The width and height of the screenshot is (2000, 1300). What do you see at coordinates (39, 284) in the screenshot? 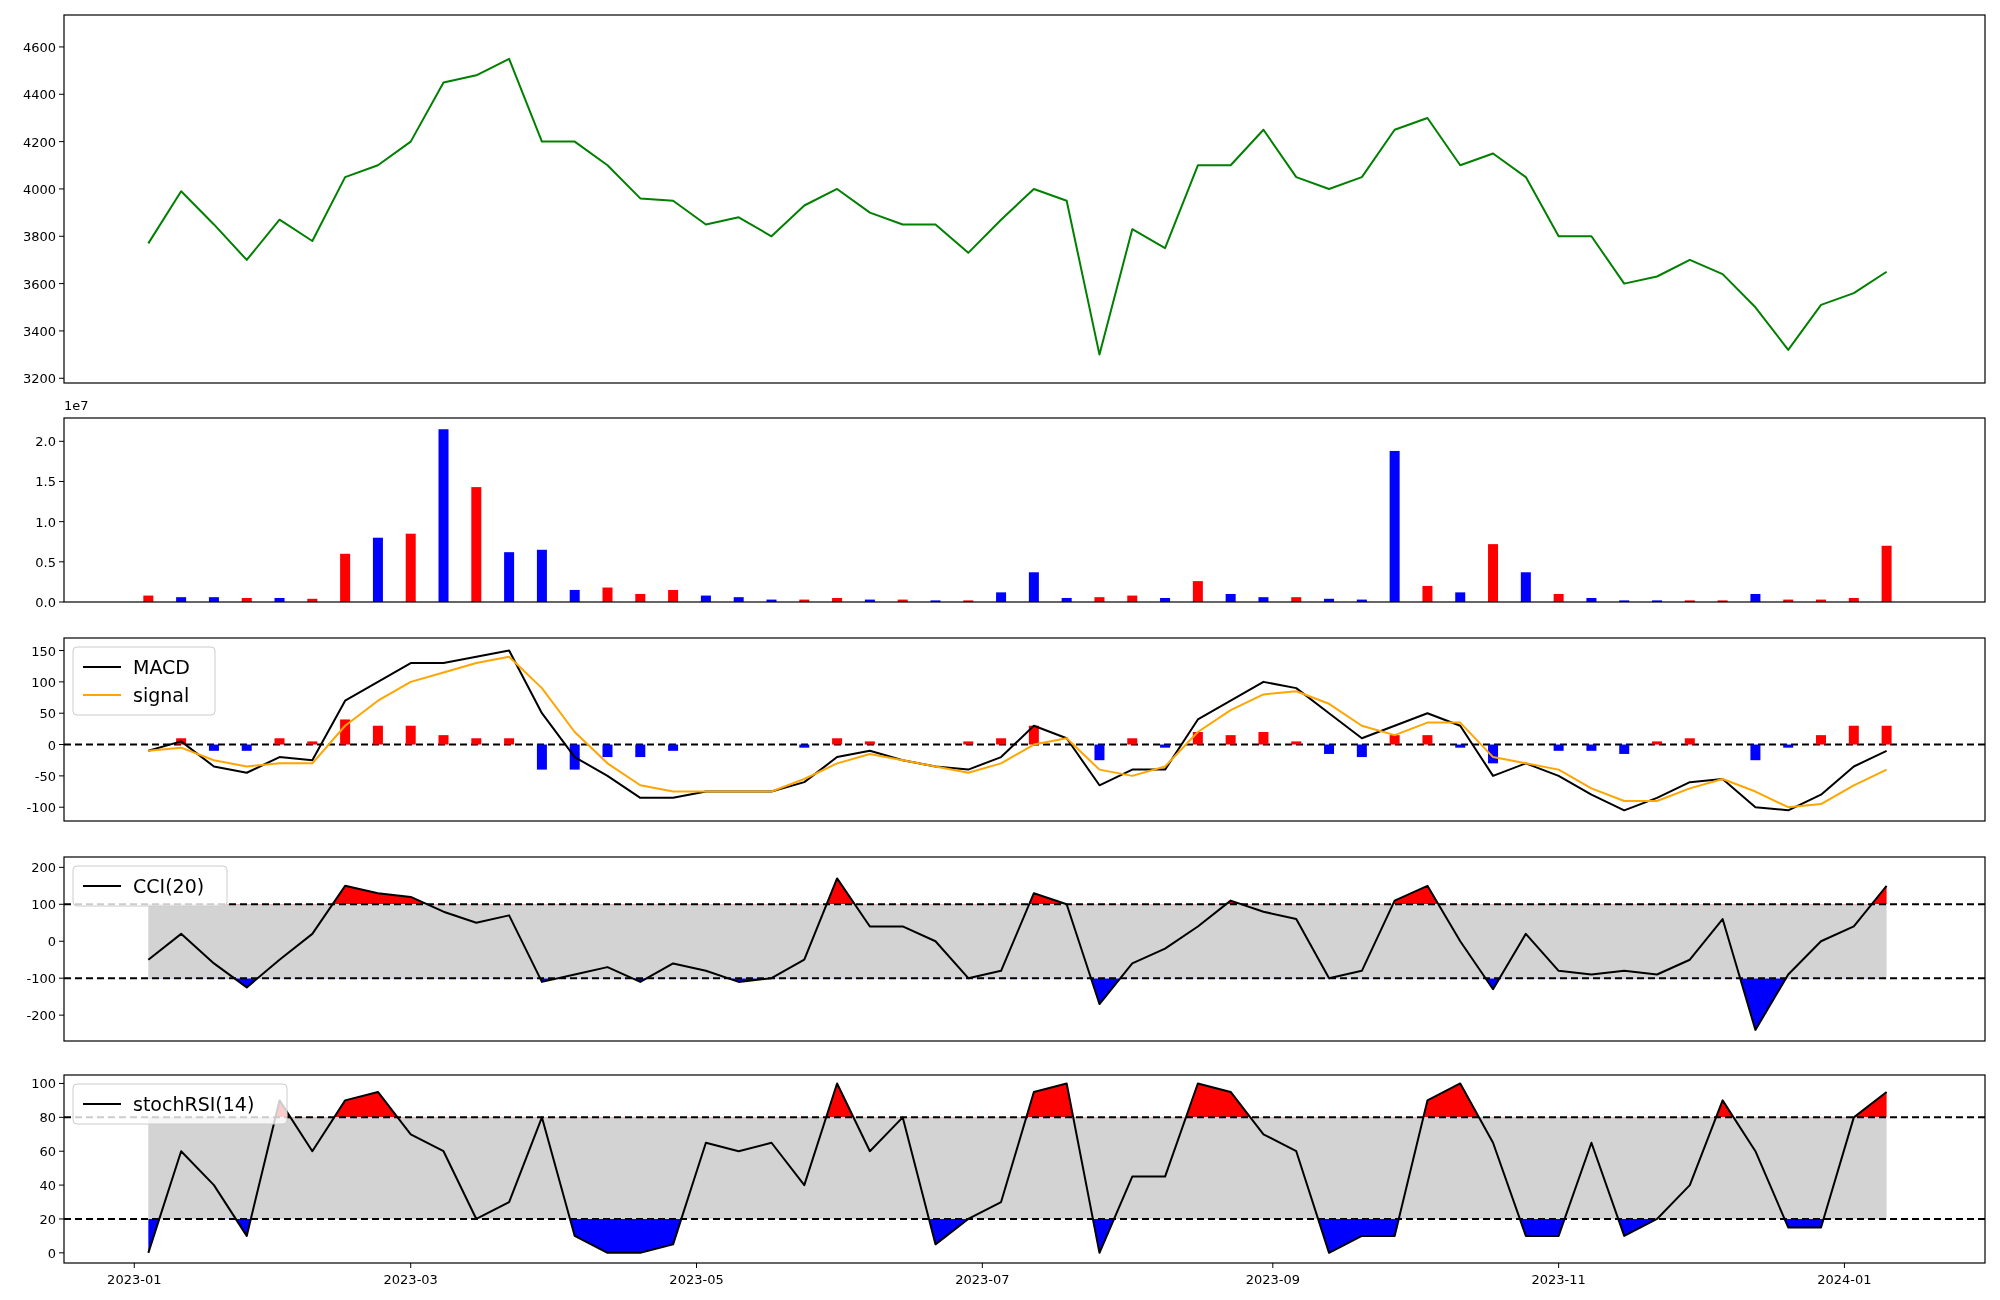
I see `y-tick-label: 3600` at bounding box center [39, 284].